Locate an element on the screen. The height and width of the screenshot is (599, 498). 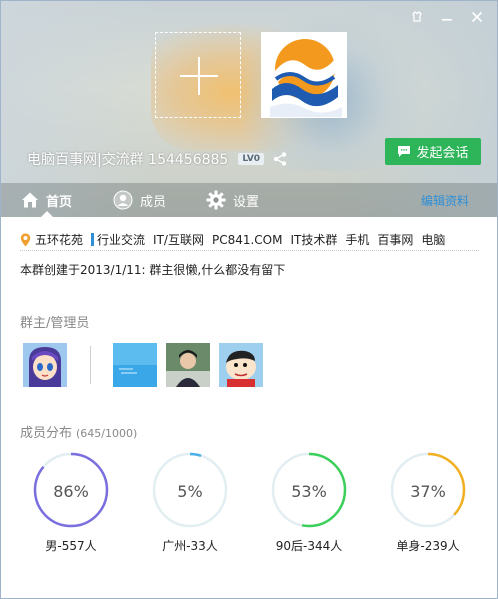
start-chat-button: 发起会话 is located at coordinates (433, 151).